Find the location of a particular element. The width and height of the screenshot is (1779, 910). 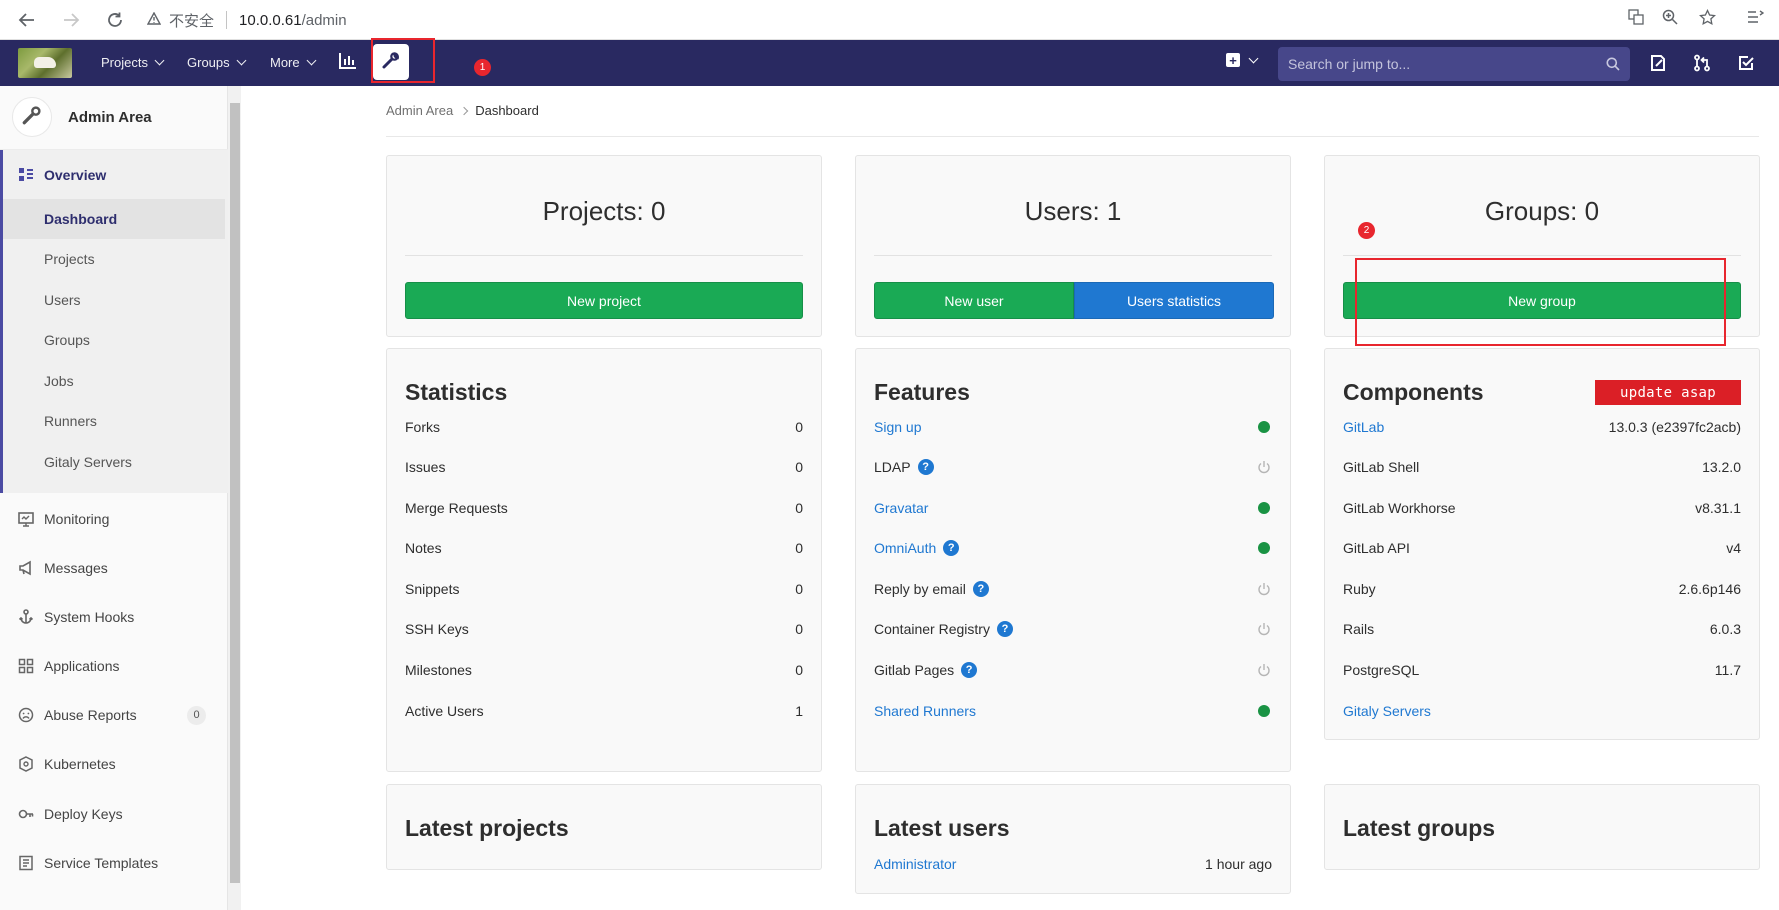

sidebar-subitem-runners: Runners is located at coordinates (114, 421).